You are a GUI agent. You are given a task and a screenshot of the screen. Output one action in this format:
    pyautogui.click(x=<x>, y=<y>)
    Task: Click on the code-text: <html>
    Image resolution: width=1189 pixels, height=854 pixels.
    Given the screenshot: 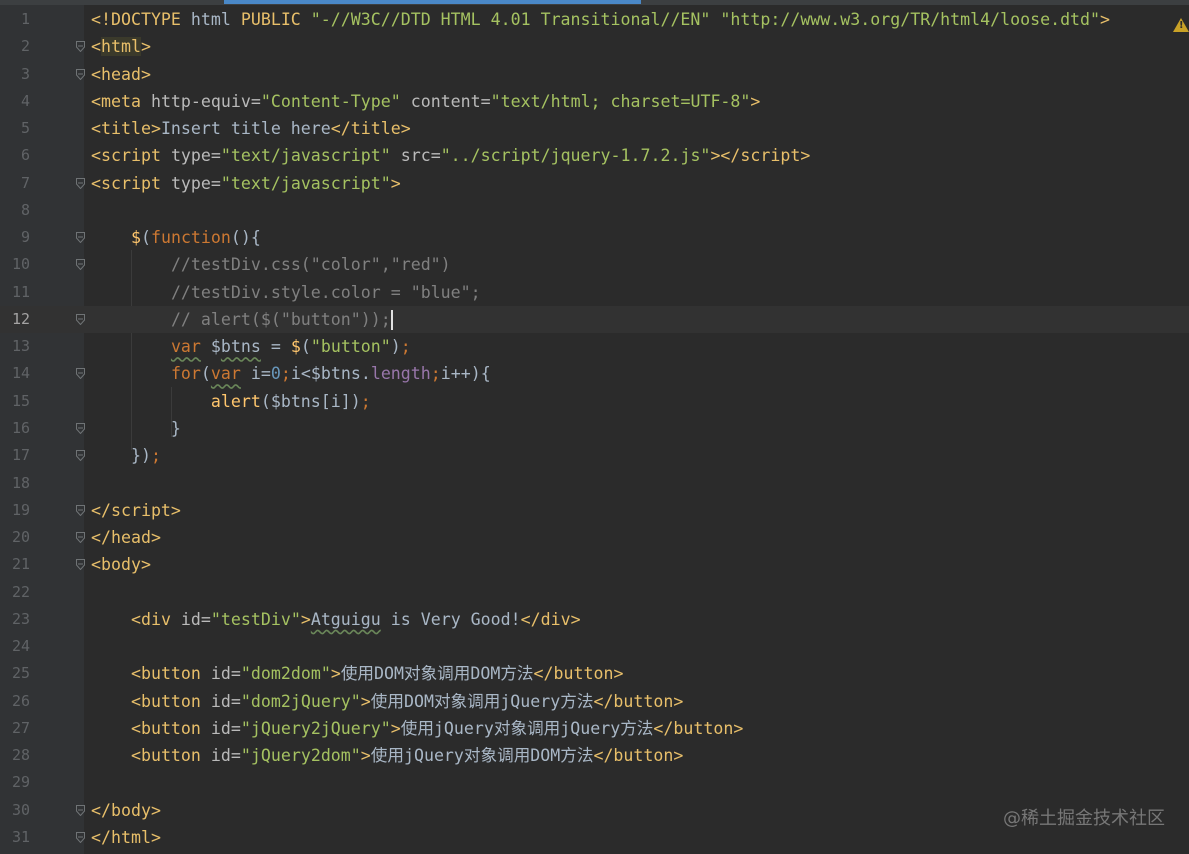 What is the action you would take?
    pyautogui.click(x=121, y=46)
    